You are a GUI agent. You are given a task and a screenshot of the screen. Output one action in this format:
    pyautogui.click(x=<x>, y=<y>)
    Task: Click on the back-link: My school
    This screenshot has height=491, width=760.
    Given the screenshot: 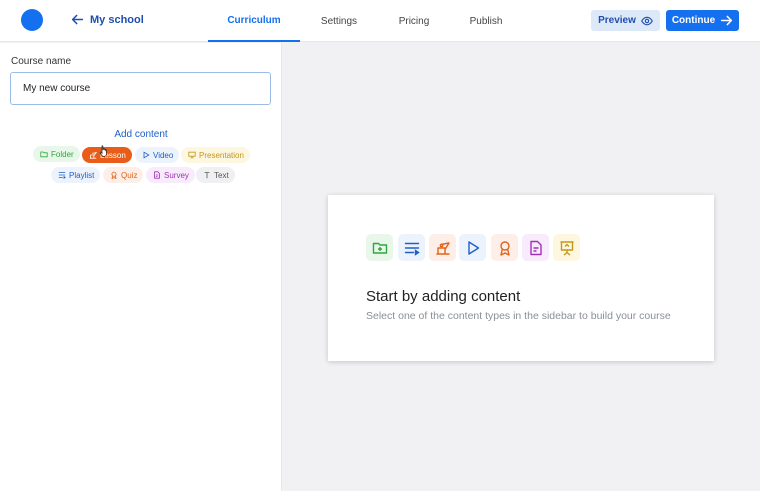 What is the action you would take?
    pyautogui.click(x=107, y=19)
    